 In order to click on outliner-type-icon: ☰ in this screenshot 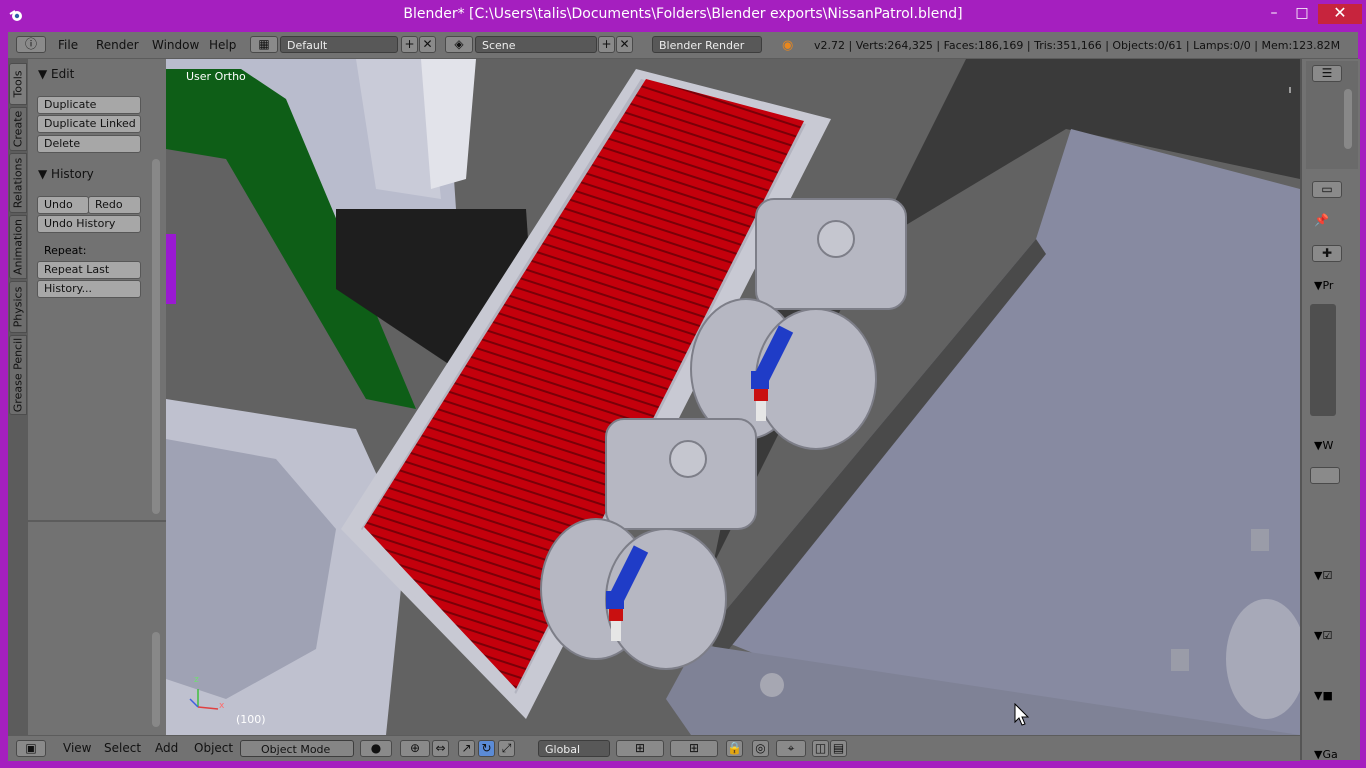, I will do `click(1327, 73)`.